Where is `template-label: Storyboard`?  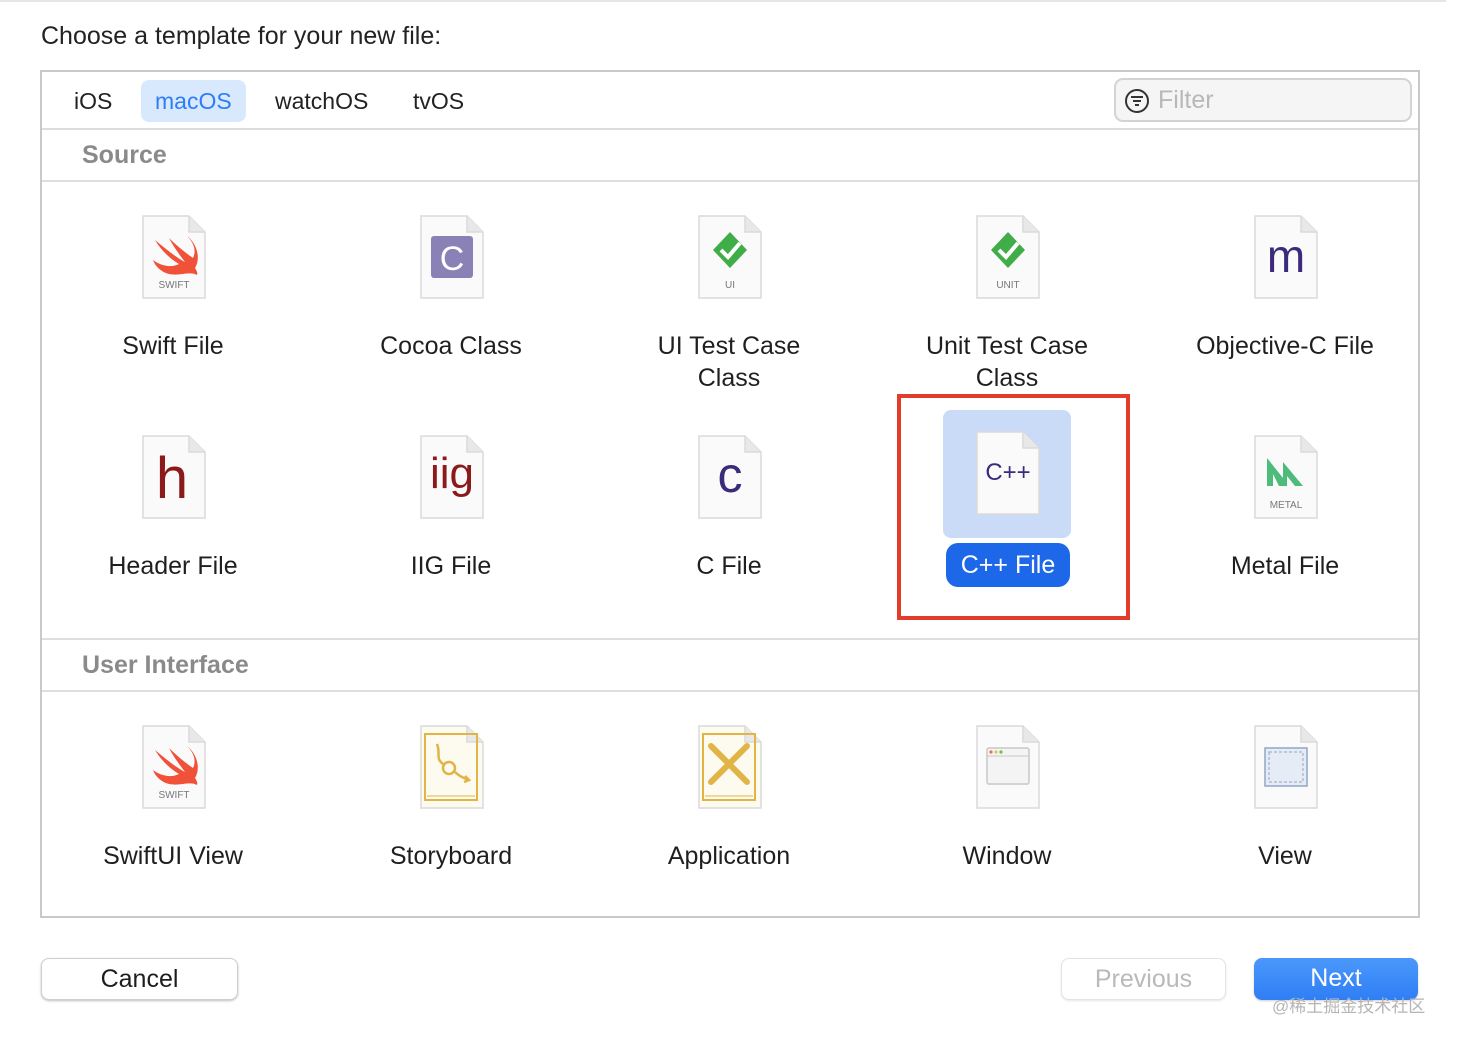 template-label: Storyboard is located at coordinates (451, 856).